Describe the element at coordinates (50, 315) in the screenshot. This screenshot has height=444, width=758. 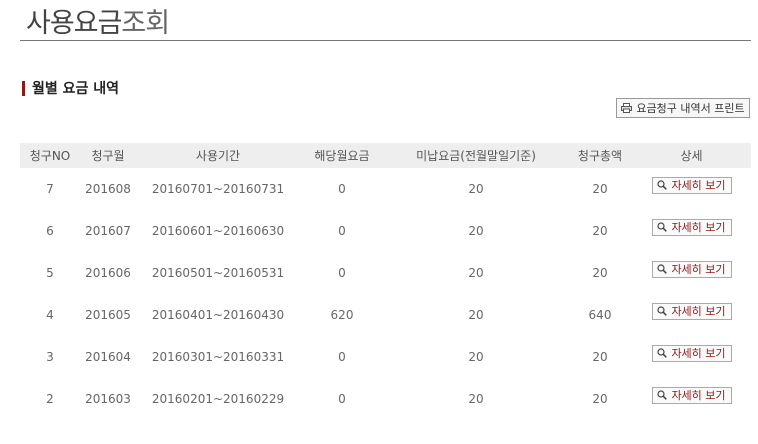
I see `cell-bill-no: 4` at that location.